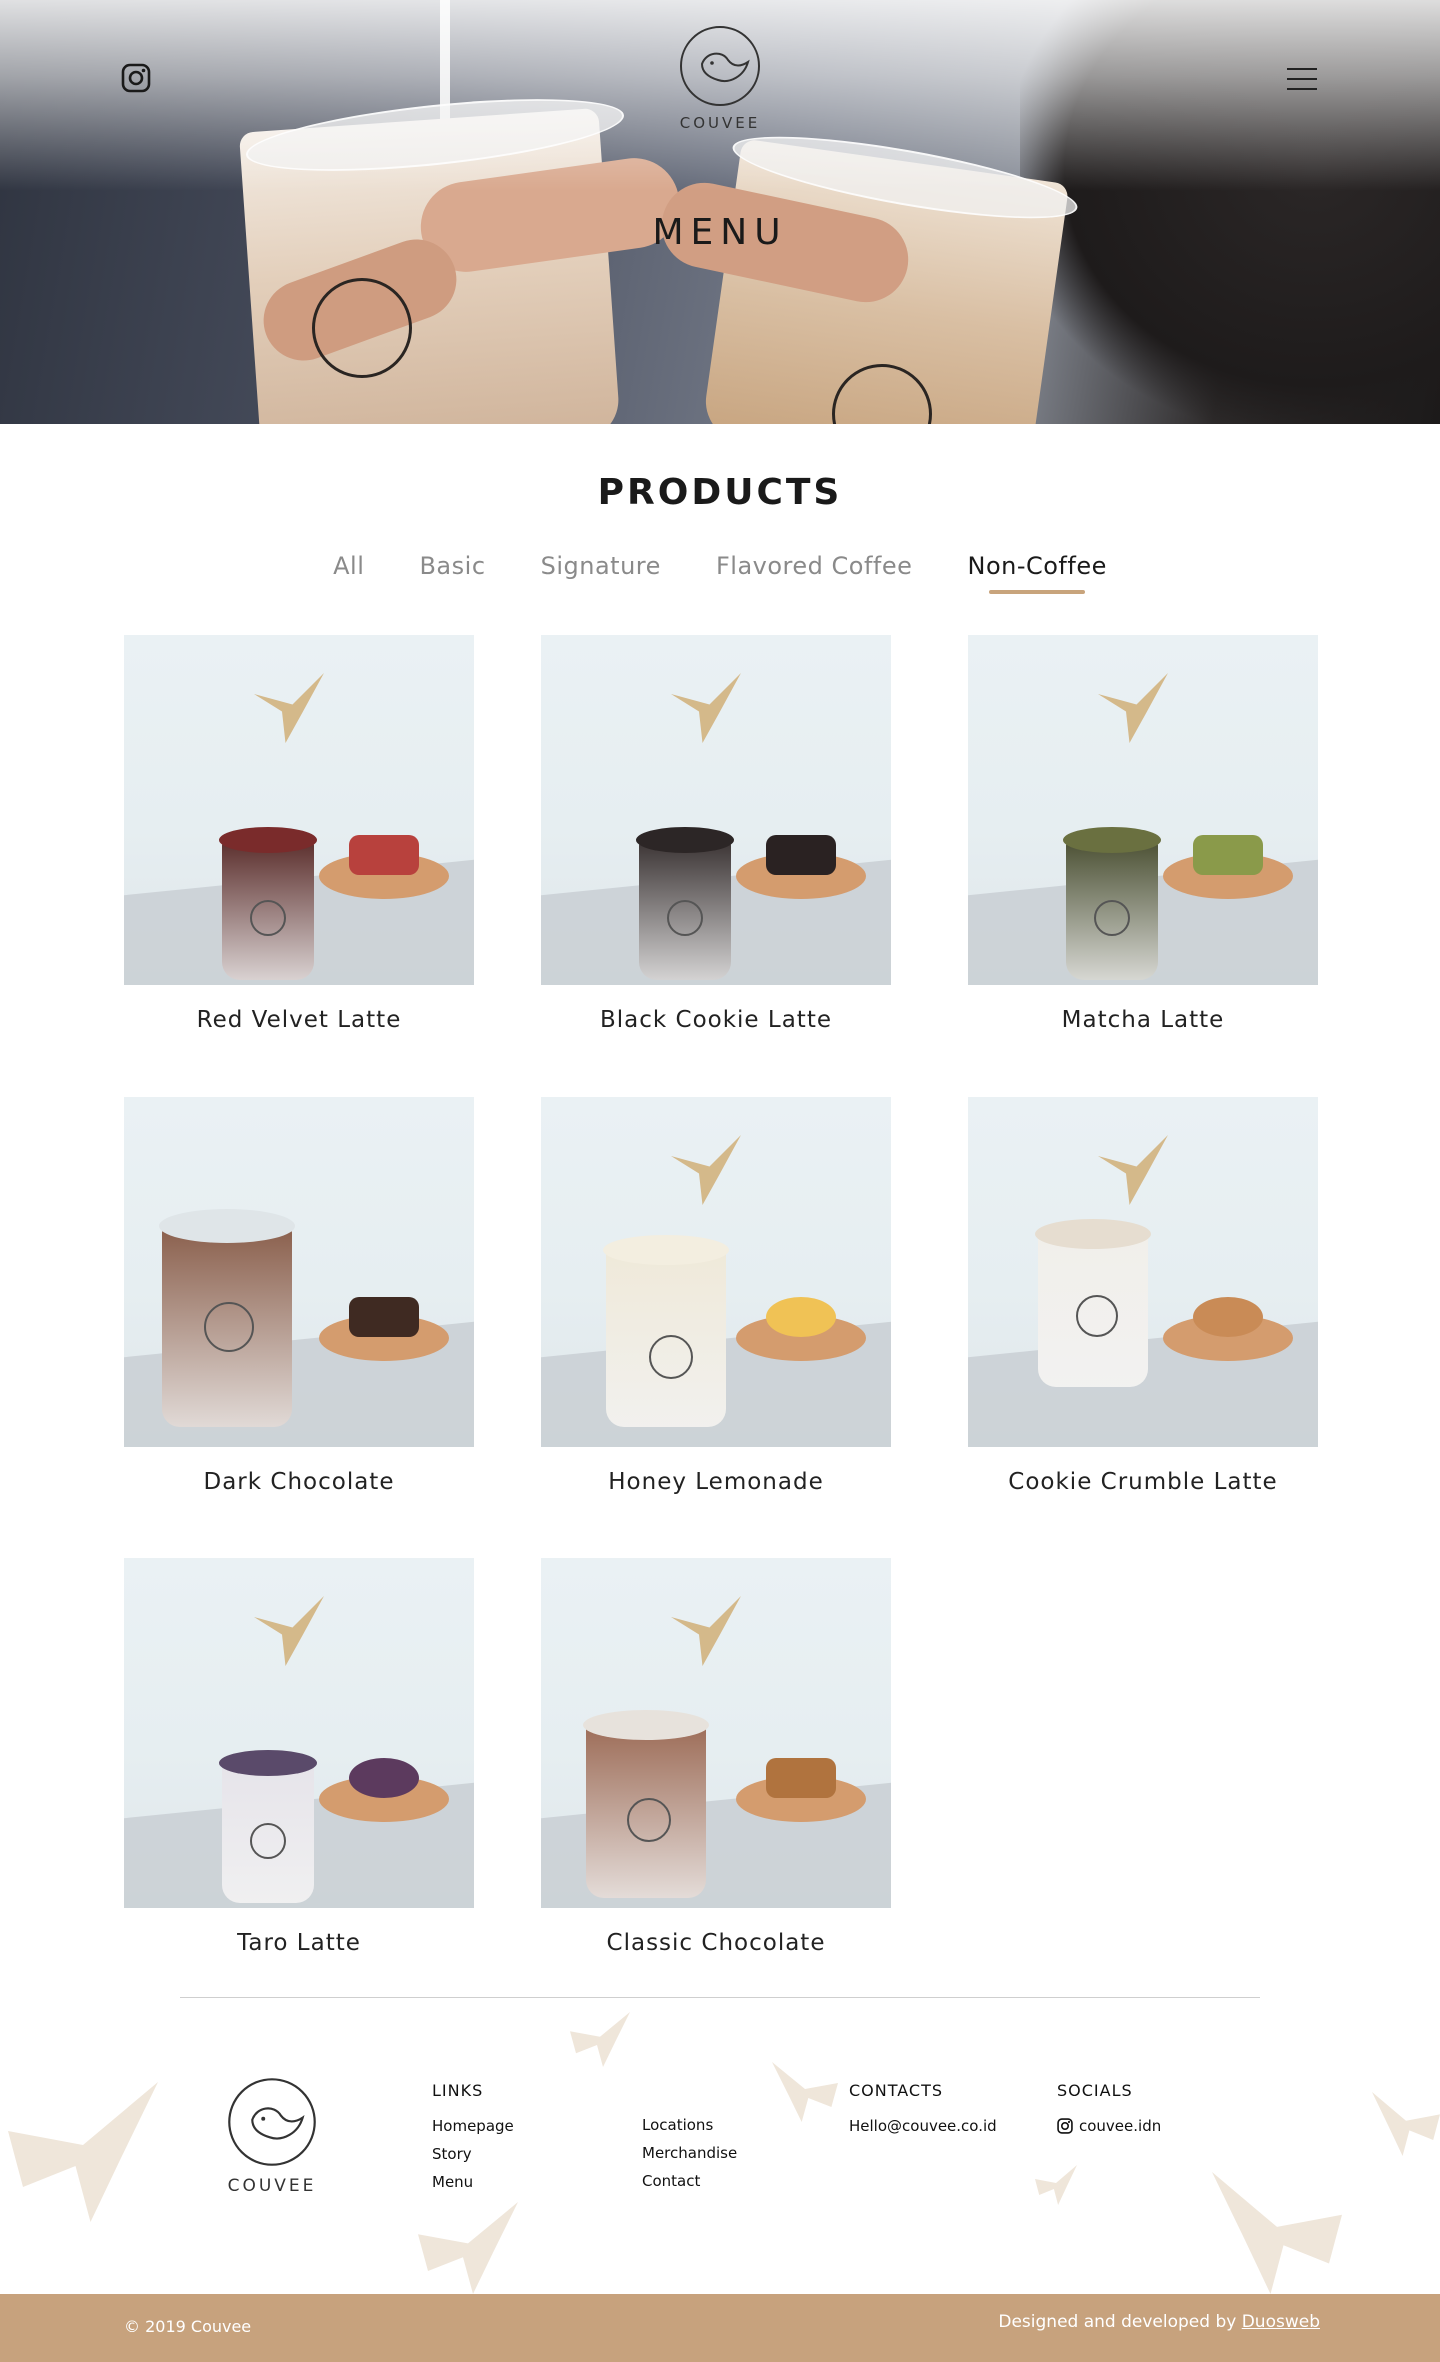 This screenshot has height=2362, width=1440. I want to click on brand-wordmark: COUVEE, so click(720, 123).